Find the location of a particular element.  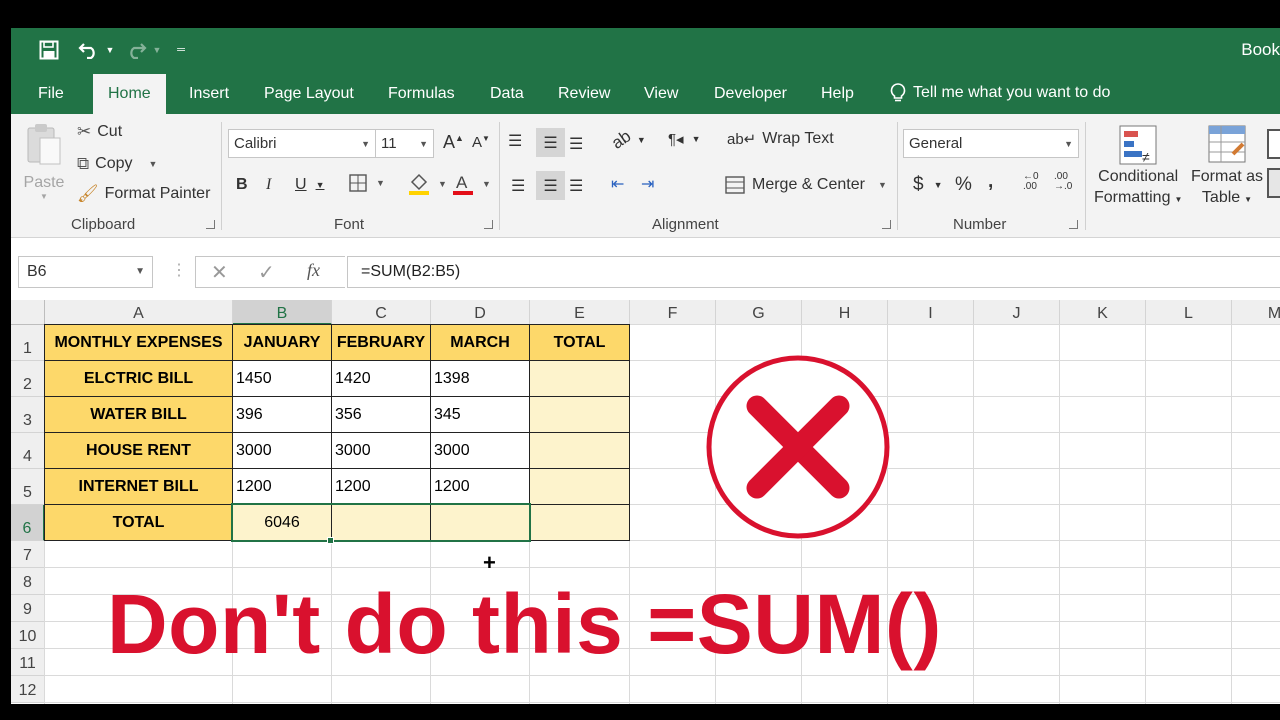

total-label-cell: TOTAL is located at coordinates (138, 522).